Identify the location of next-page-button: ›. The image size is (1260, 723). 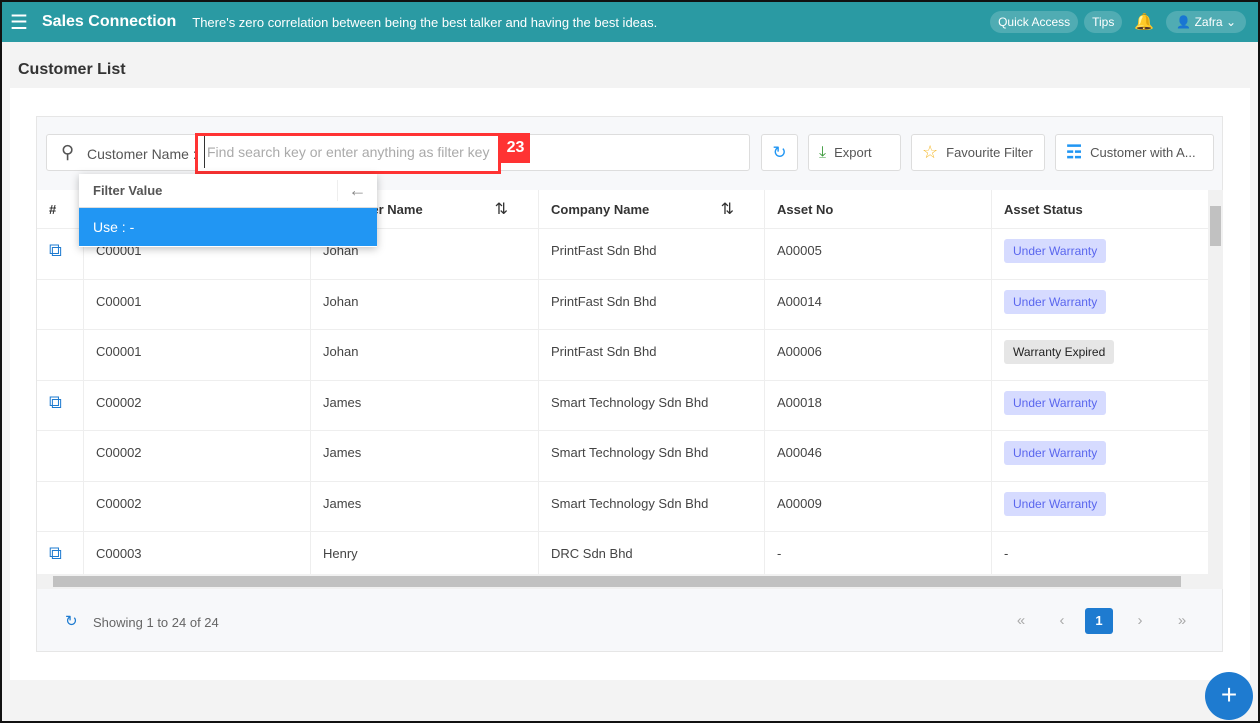
(1140, 621).